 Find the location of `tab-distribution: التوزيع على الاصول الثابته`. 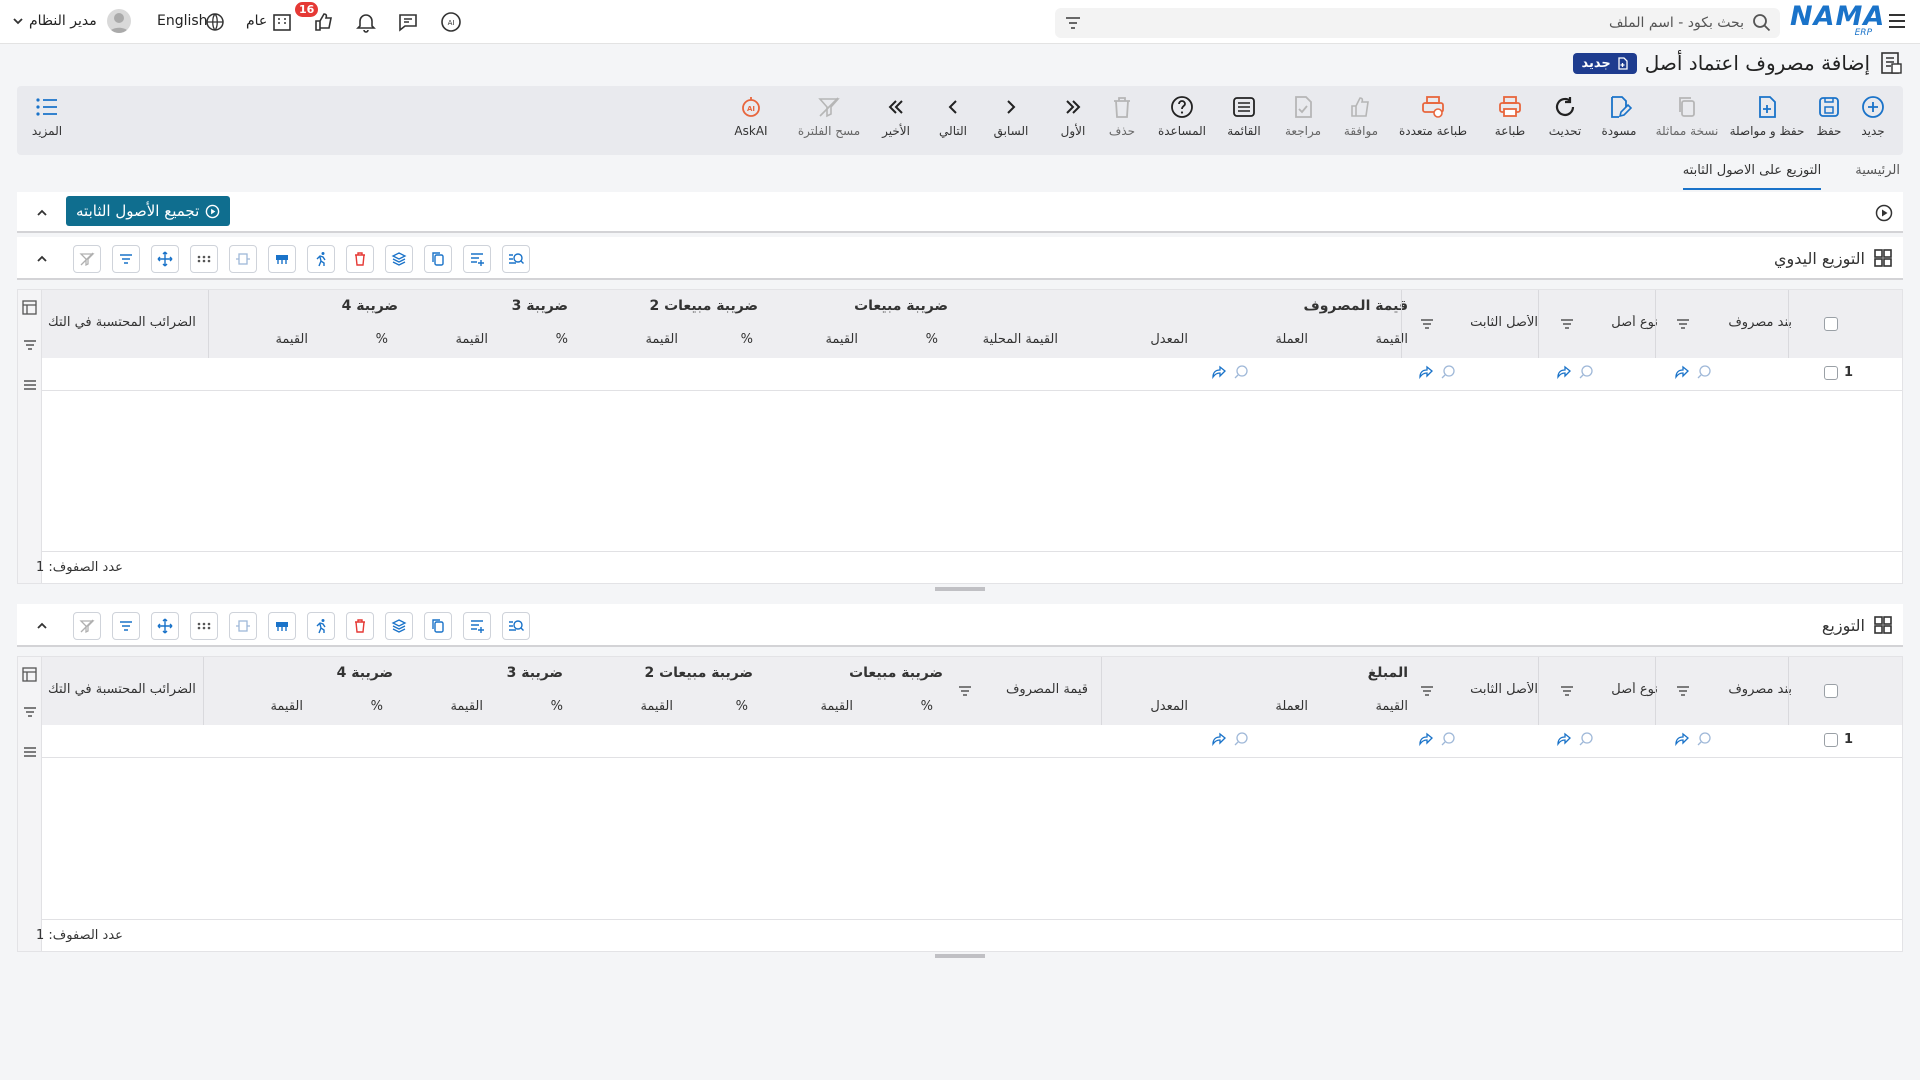

tab-distribution: التوزيع على الاصول الثابته is located at coordinates (1752, 175).